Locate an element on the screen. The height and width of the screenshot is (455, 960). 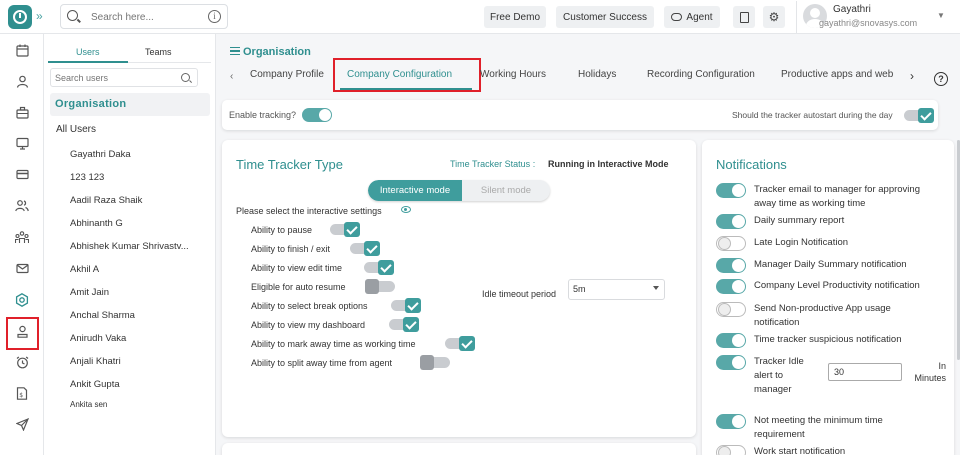
menu-icon is located at coordinates (235, 51).